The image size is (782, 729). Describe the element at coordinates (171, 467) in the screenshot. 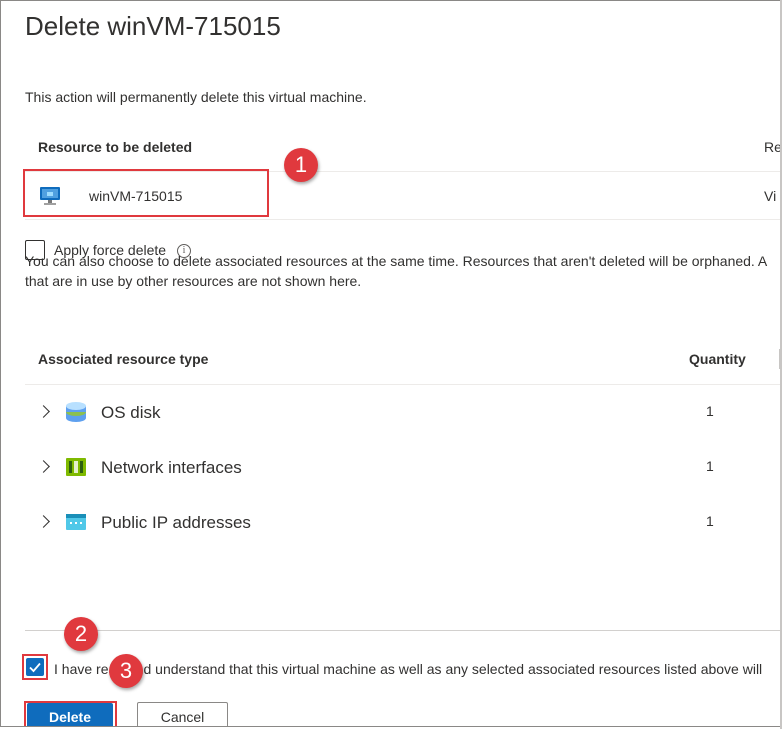

I see `associated-row-label: Network interfaces` at that location.